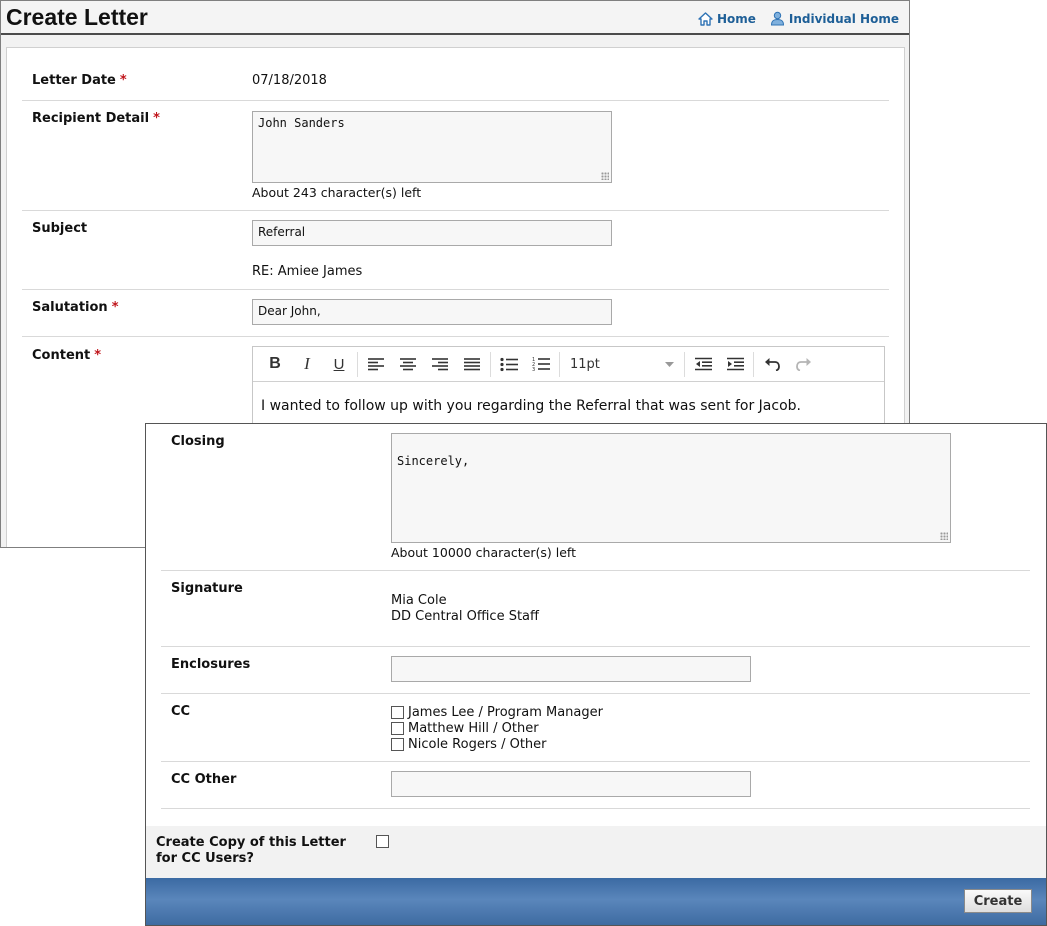  What do you see at coordinates (473, 728) in the screenshot?
I see `cc-option-label: Matthew Hill / Other` at bounding box center [473, 728].